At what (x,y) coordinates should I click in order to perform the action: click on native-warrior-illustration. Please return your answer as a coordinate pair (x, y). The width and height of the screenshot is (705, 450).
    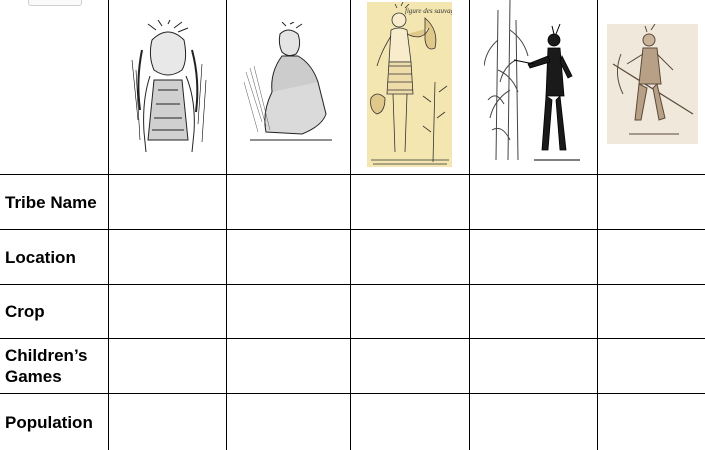
    Looking at the image, I should click on (652, 84).